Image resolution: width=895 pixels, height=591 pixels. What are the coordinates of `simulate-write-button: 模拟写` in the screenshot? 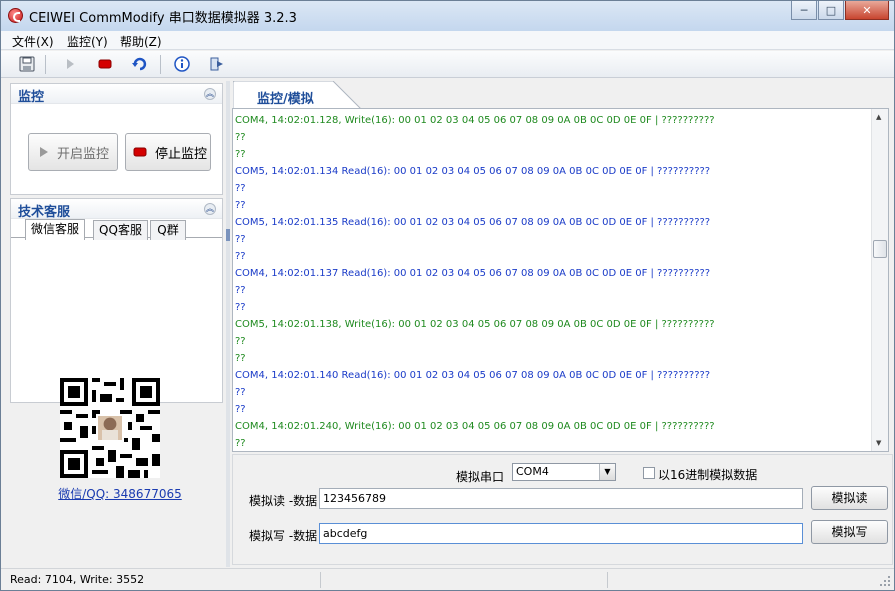 It's located at (849, 532).